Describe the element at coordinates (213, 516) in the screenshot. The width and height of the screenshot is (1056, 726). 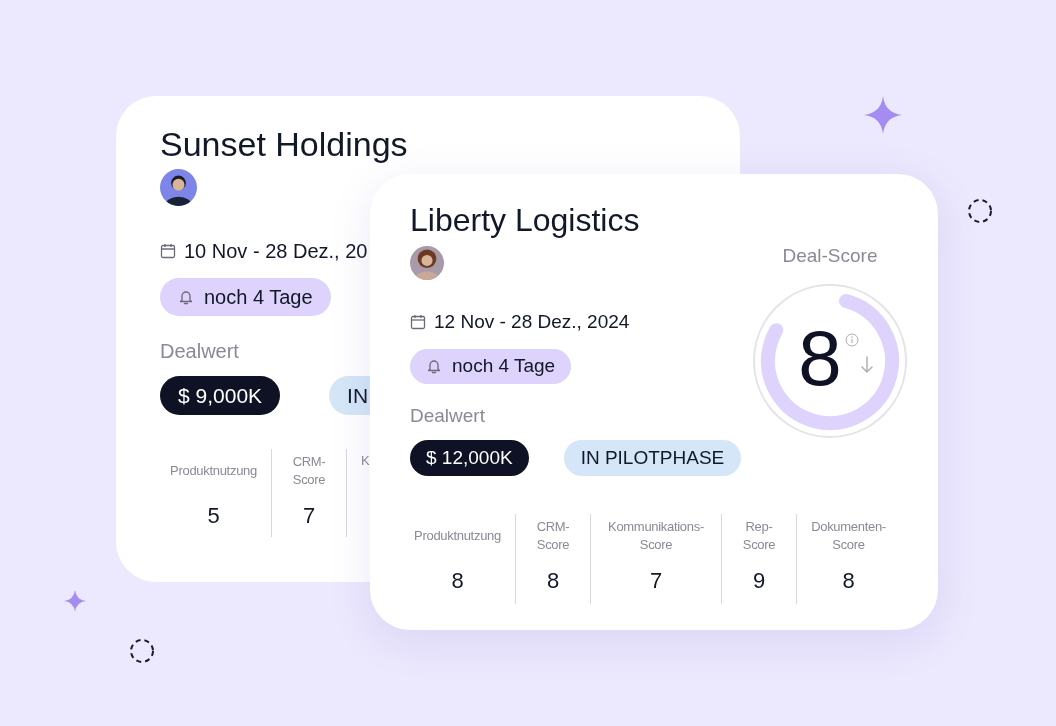
I see `metric-value: 5` at that location.